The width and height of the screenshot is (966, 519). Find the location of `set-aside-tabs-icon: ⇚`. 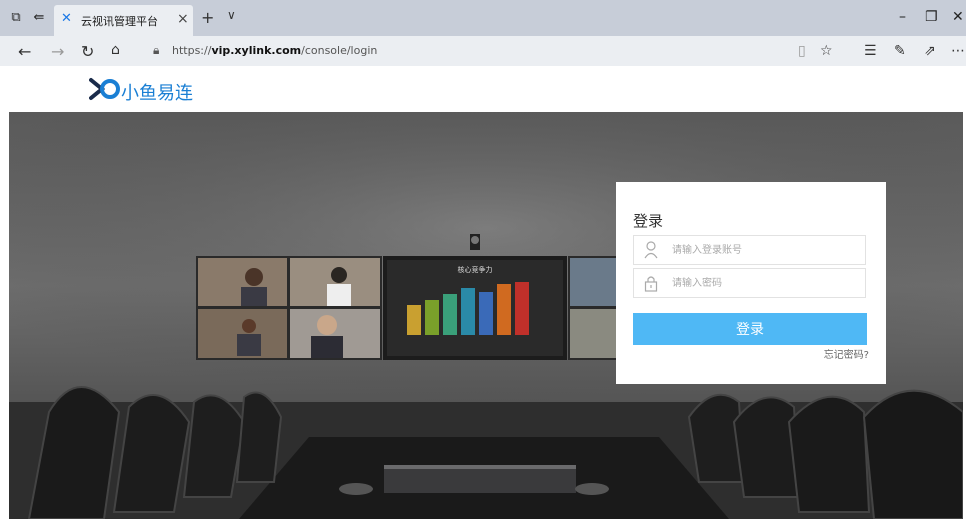

set-aside-tabs-icon: ⇚ is located at coordinates (39, 18).